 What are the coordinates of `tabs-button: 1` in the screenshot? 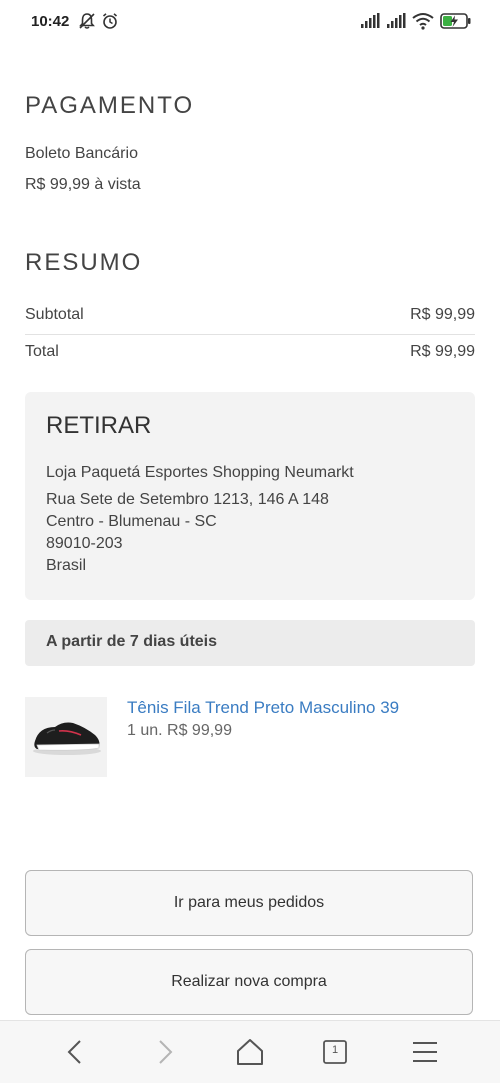 It's located at (335, 1052).